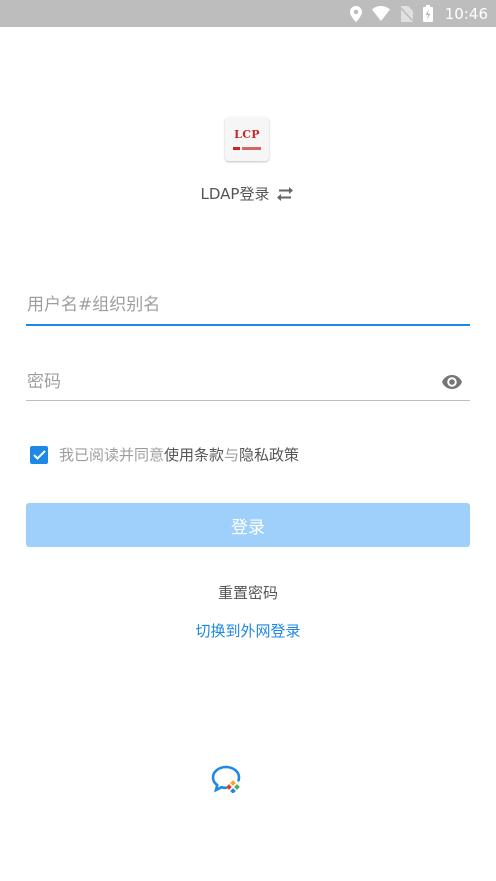 This screenshot has width=496, height=881. What do you see at coordinates (247, 148) in the screenshot?
I see `logo-stripe` at bounding box center [247, 148].